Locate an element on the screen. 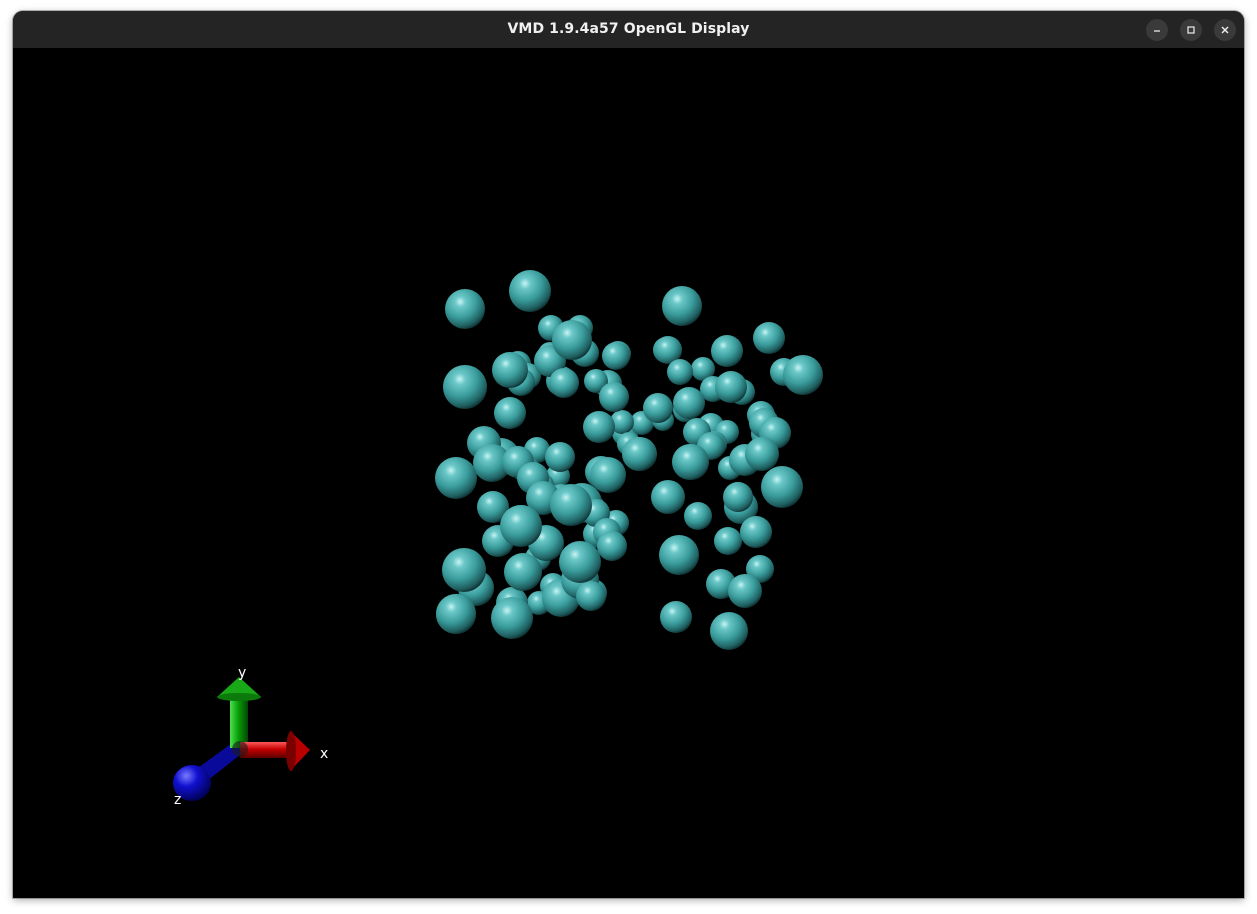 This screenshot has height=914, width=1257. close-icon is located at coordinates (1225, 30).